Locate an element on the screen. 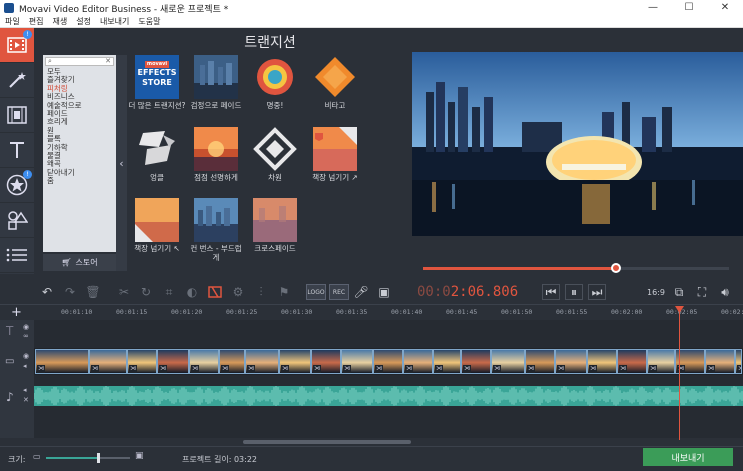  volume-button: 🔊︎ is located at coordinates (725, 292).